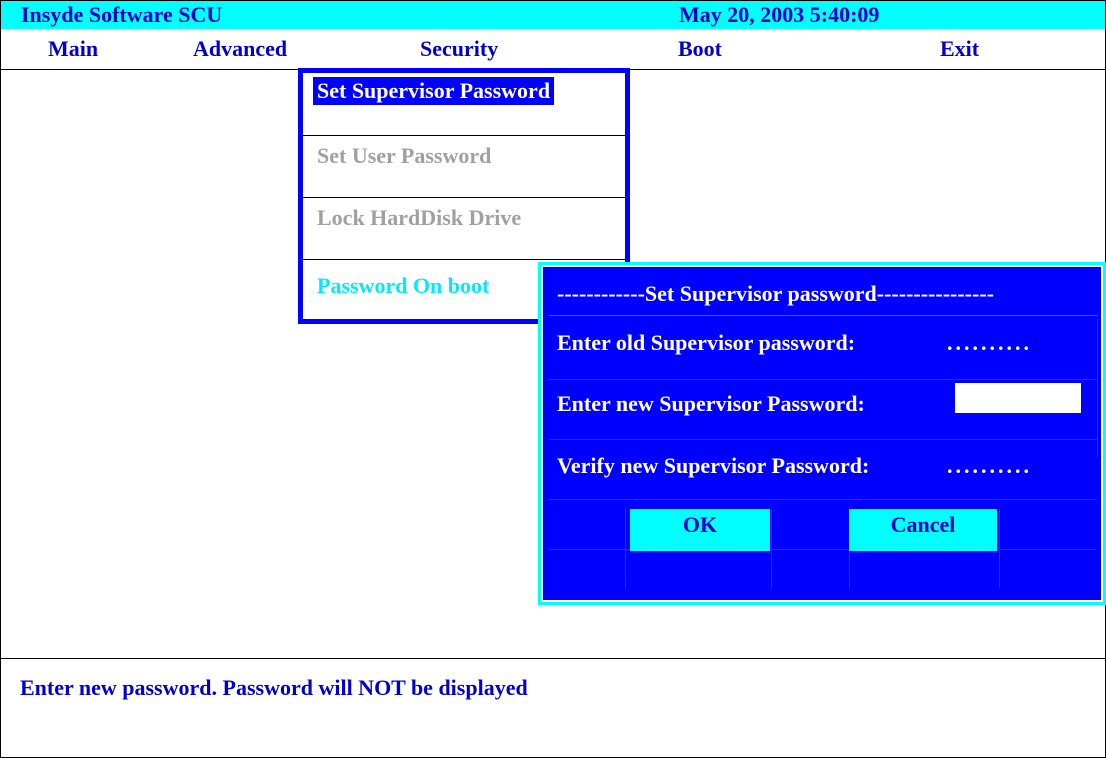  I want to click on verify-password-label: Verify new Supervisor Password:, so click(713, 465).